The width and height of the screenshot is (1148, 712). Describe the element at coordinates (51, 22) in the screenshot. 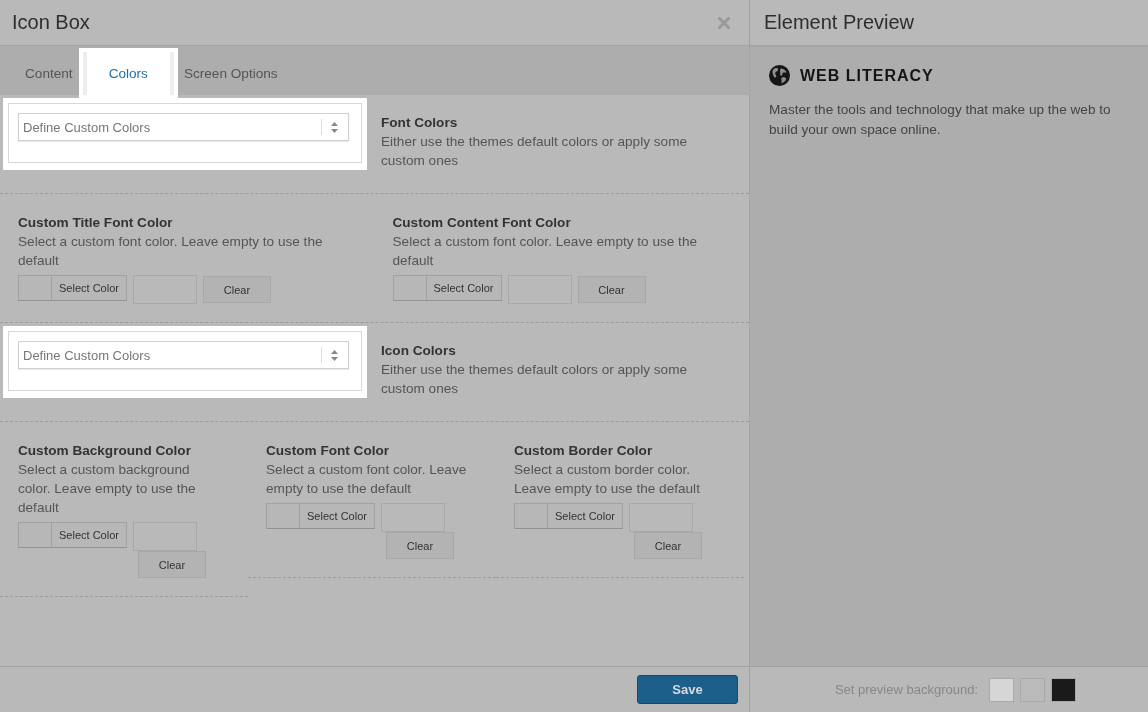

I see `dialog-title: Icon Box` at that location.